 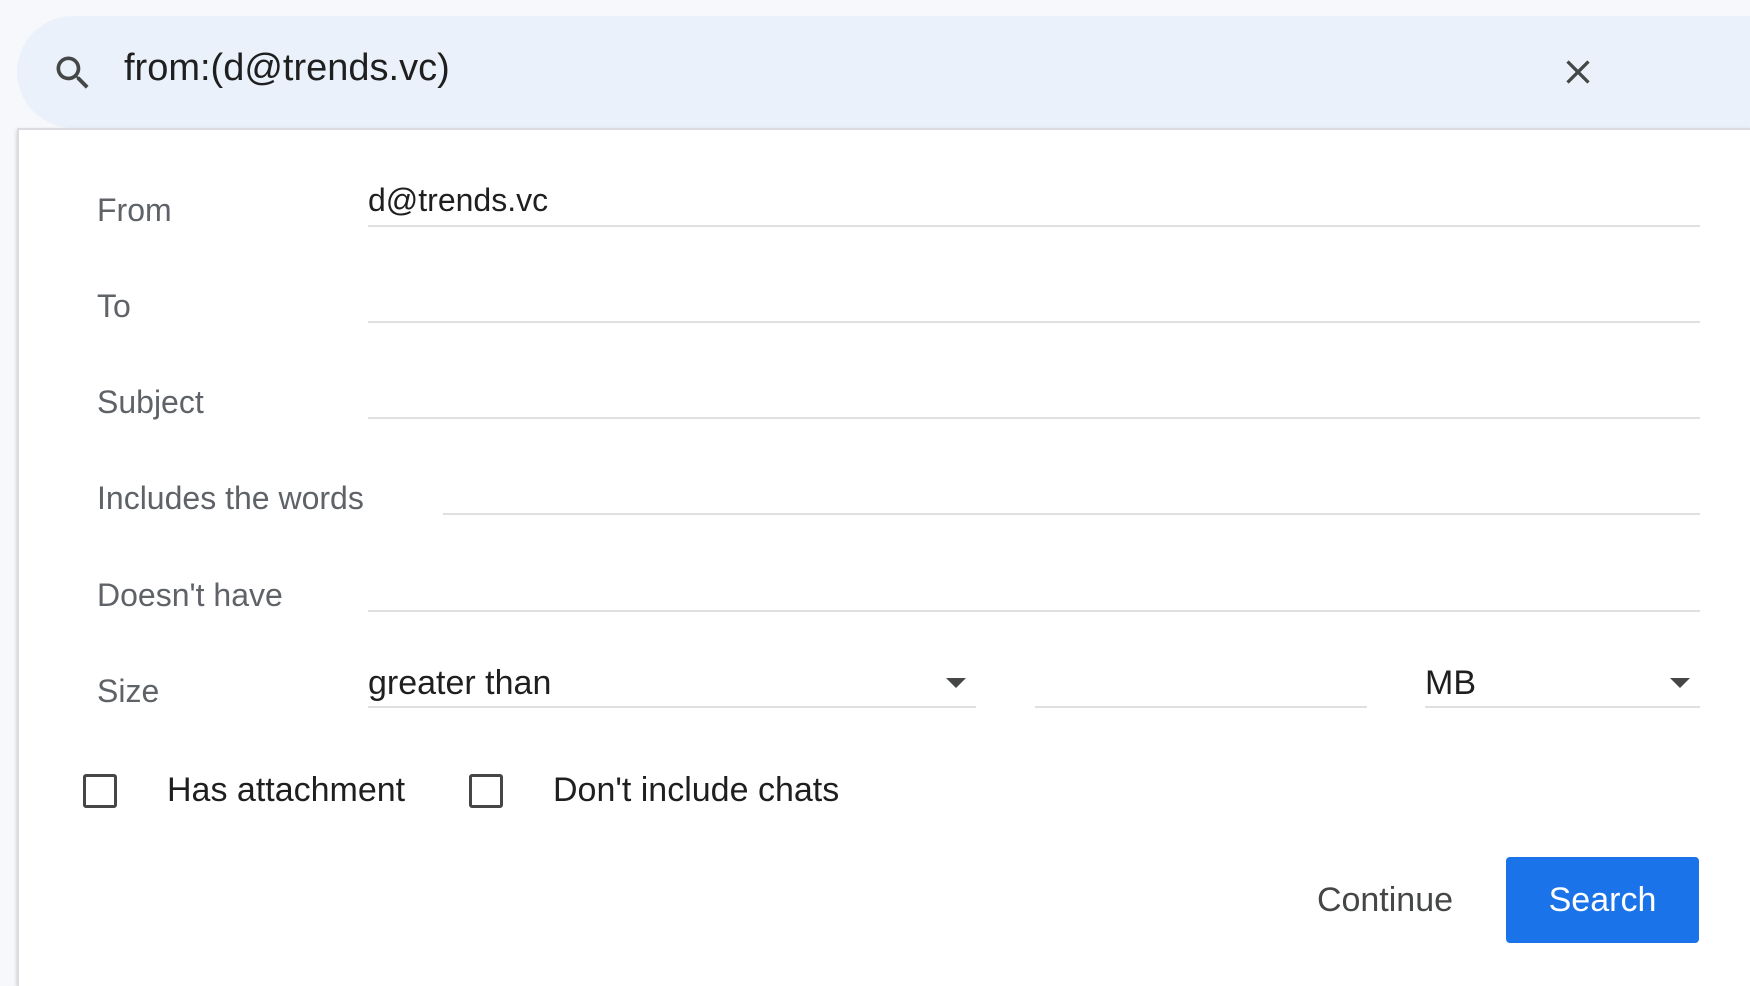 I want to click on size-comparator-select: greater than, so click(x=672, y=682).